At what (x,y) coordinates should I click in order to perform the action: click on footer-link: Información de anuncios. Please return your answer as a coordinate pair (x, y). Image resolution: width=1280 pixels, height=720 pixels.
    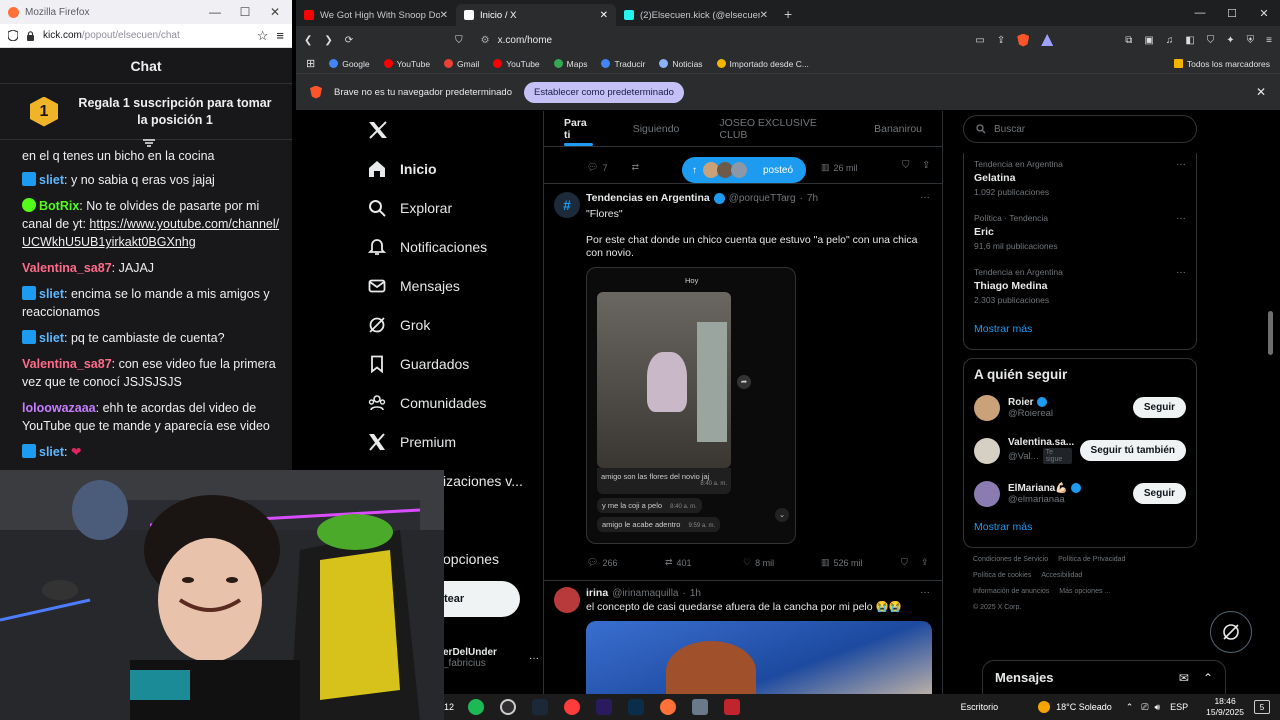
    Looking at the image, I should click on (1011, 592).